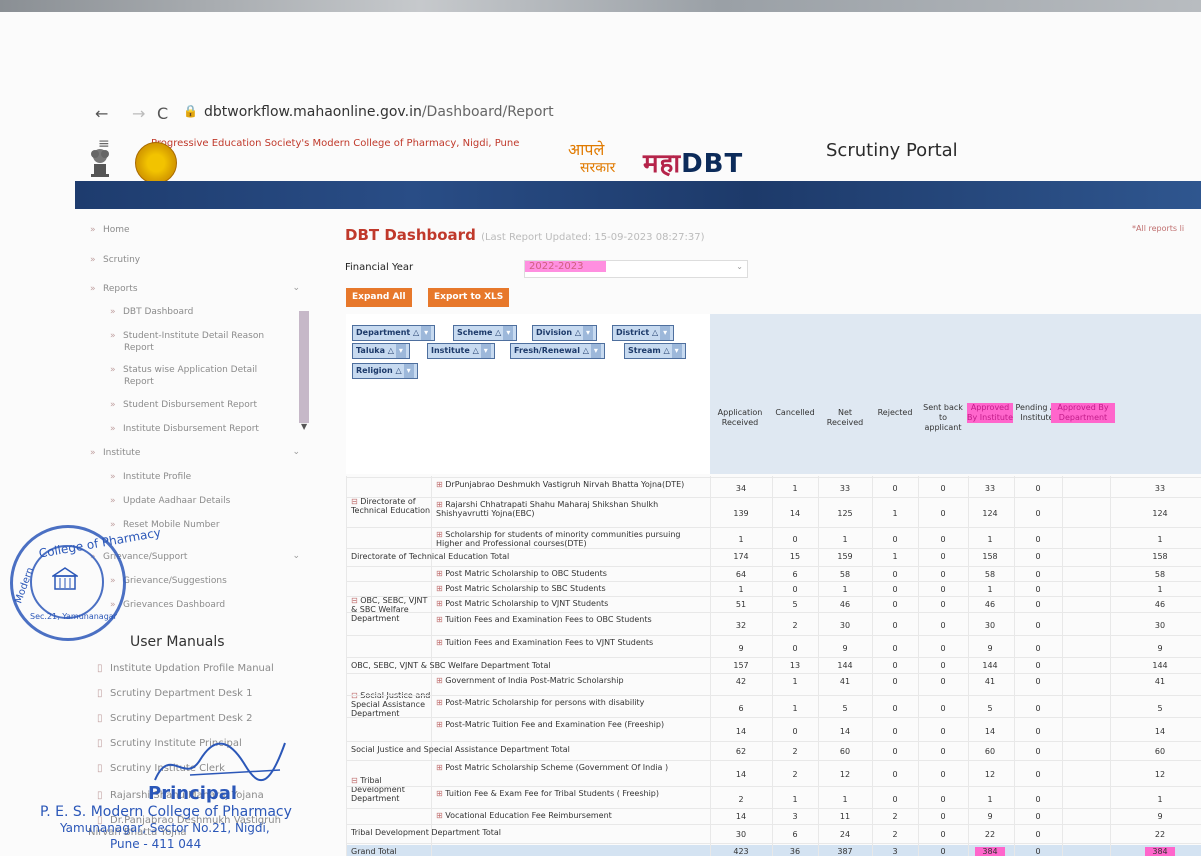 Image resolution: width=1201 pixels, height=856 pixels. Describe the element at coordinates (391, 789) in the screenshot. I see `department-cell: ⊟ Tribal Development Department` at that location.